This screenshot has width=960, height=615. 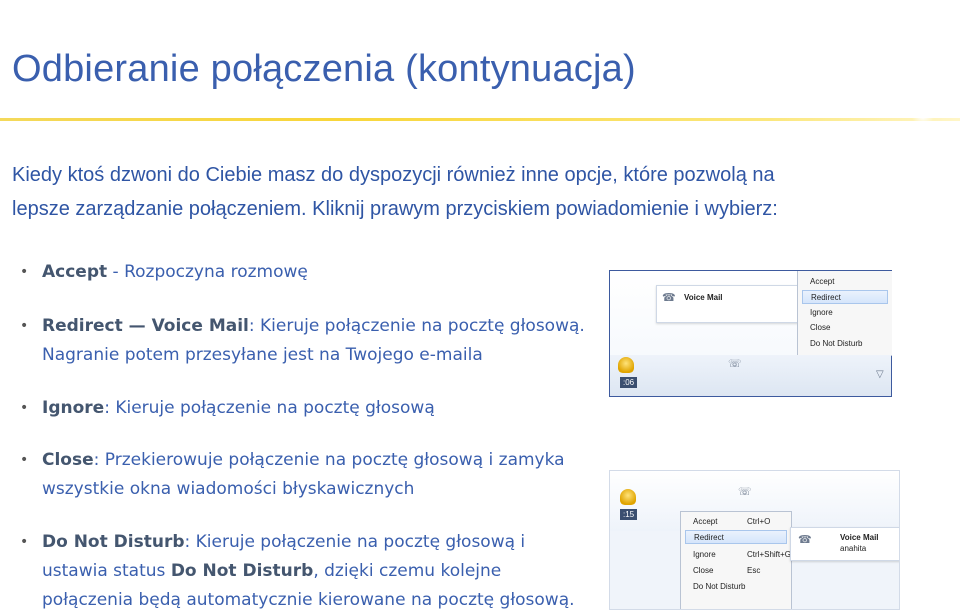 What do you see at coordinates (242, 571) in the screenshot?
I see `status-name: Do Not Disturb` at bounding box center [242, 571].